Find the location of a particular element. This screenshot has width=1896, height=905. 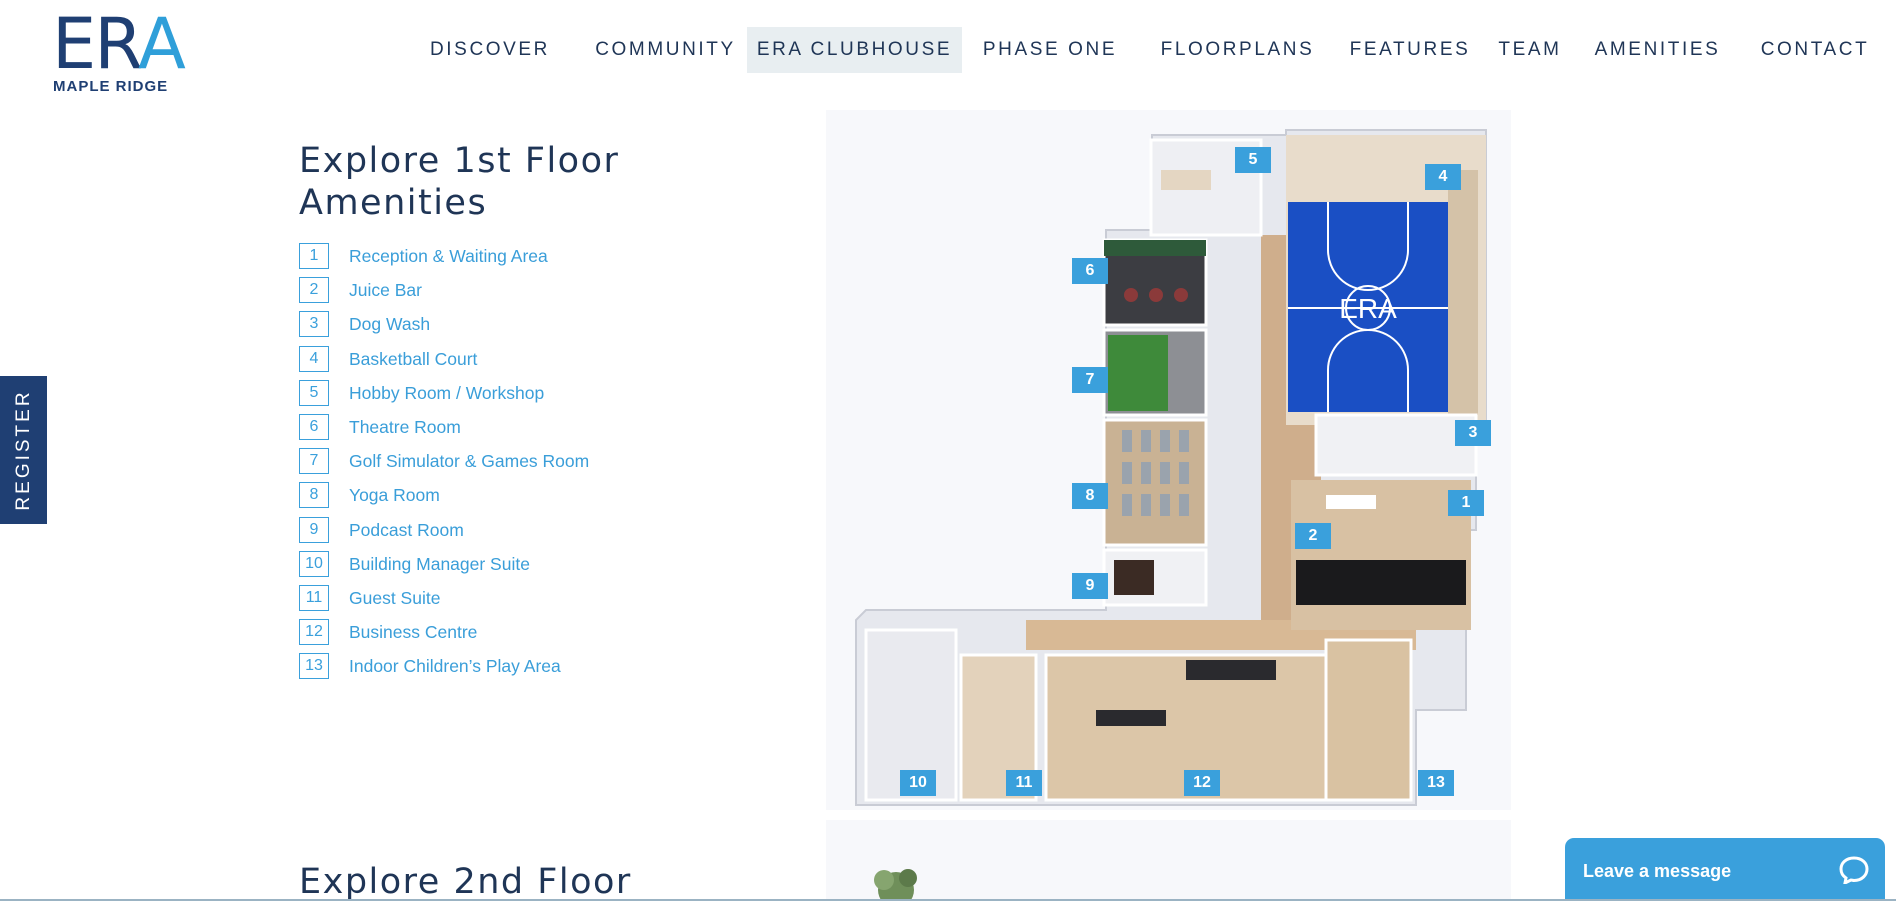

leave-message-widget: Leave a message is located at coordinates (1725, 869).